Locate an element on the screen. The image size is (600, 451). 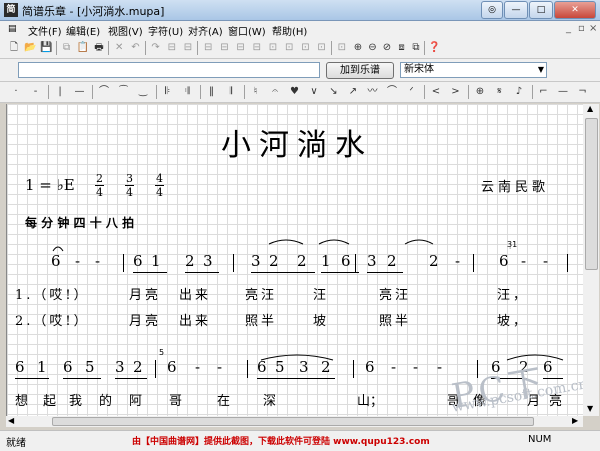
text-toolbar: 加到乐谱 新宋体 ▼ is located at coordinates (300, 70).